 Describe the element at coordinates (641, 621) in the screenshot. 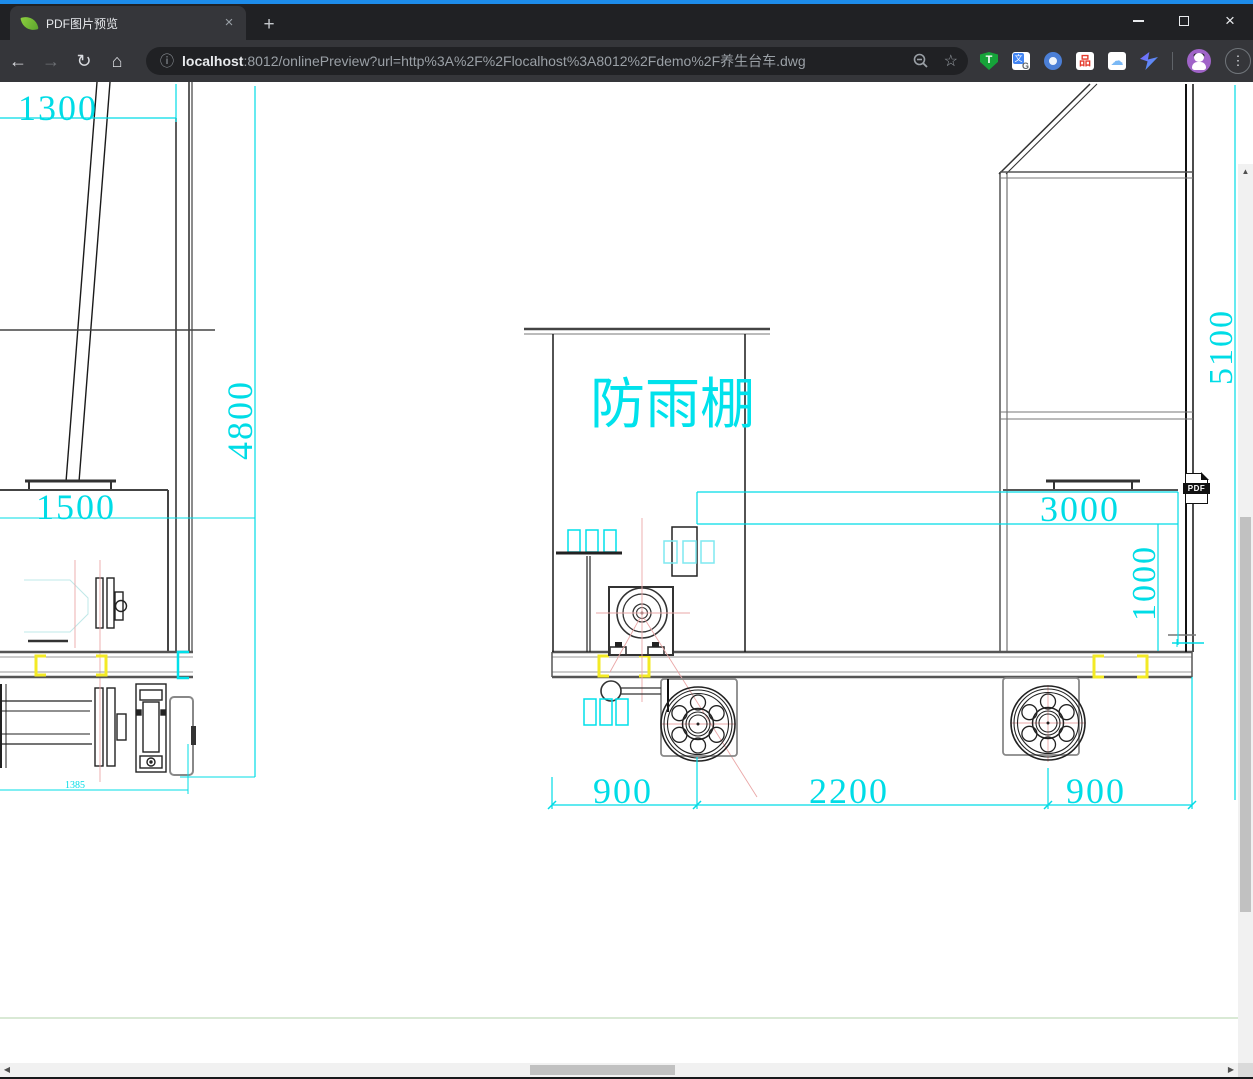

I see `motor-unit` at that location.